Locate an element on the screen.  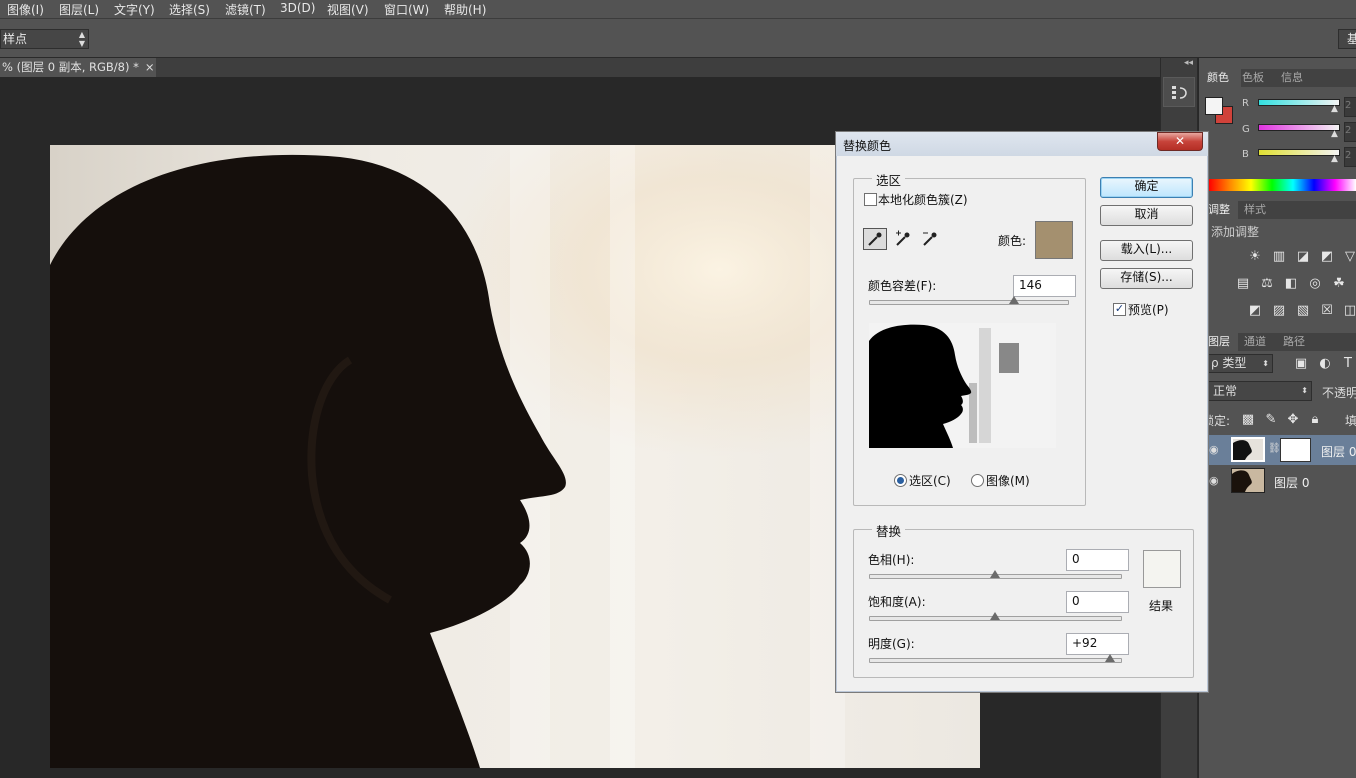
link-icon: ⛓ is located at coordinates (1274, 448).